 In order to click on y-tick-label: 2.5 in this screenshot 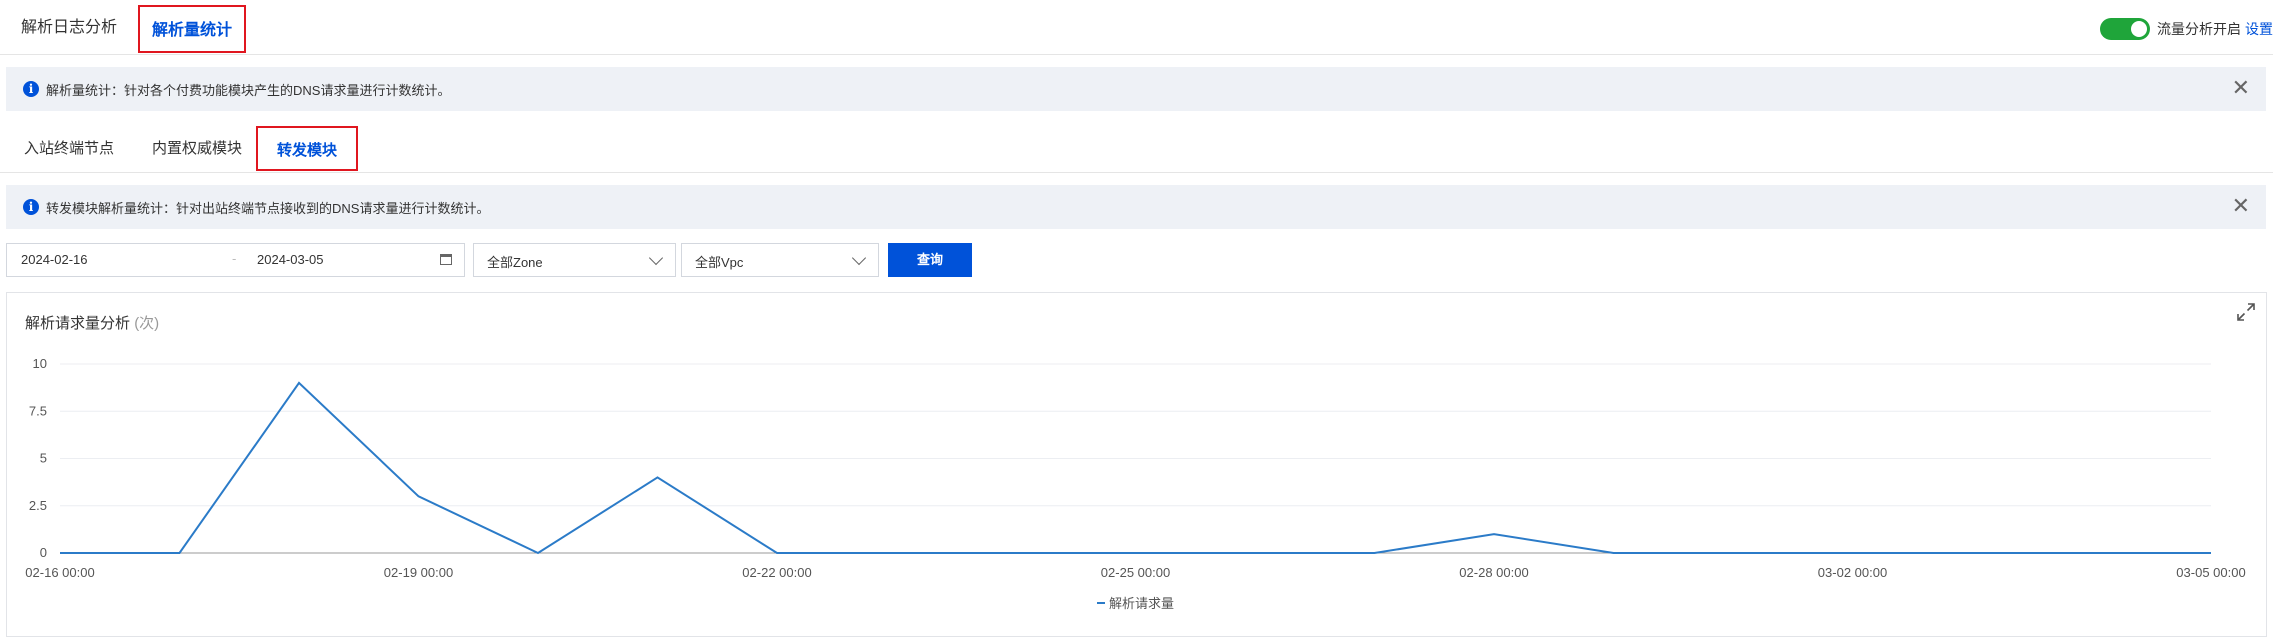, I will do `click(38, 505)`.